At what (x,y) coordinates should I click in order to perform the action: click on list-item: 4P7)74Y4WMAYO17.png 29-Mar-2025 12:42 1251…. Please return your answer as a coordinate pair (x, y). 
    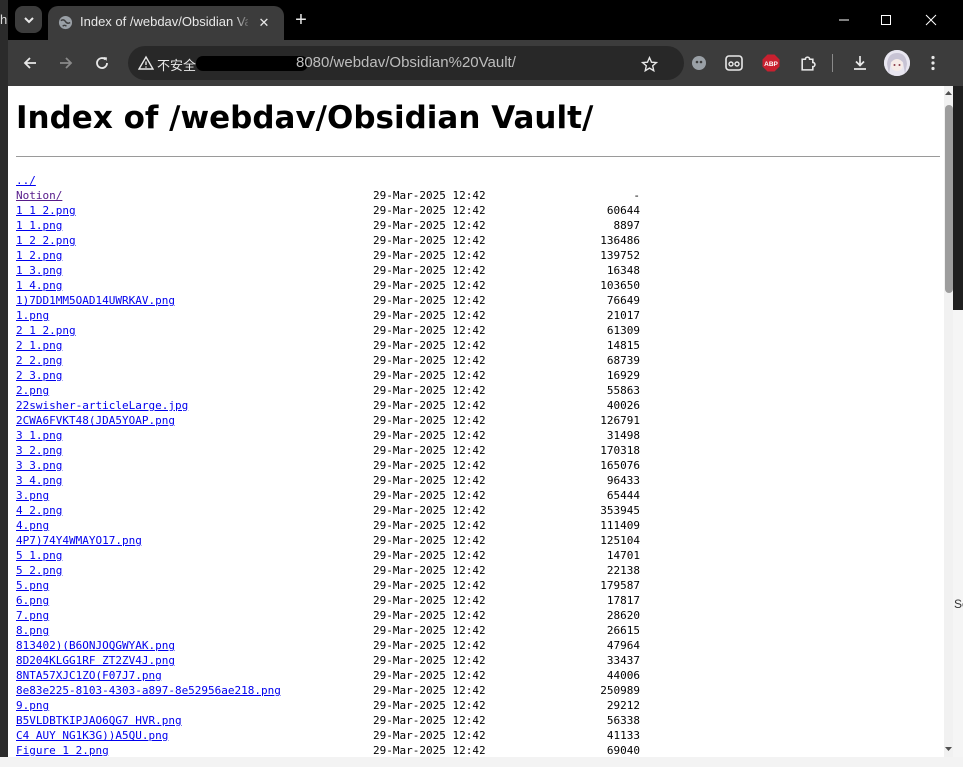
    Looking at the image, I should click on (478, 540).